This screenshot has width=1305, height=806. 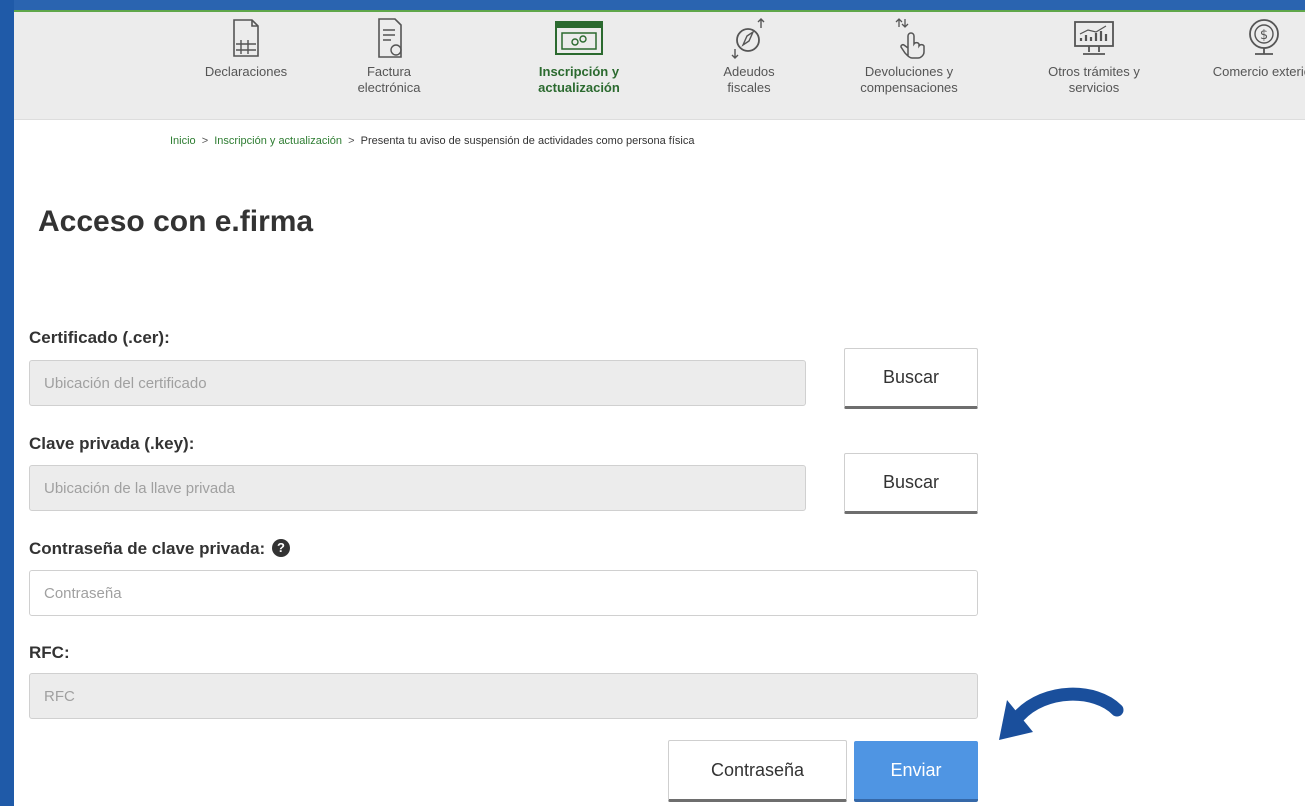 I want to click on private-key-label: Clave privada (.key):, so click(x=112, y=443).